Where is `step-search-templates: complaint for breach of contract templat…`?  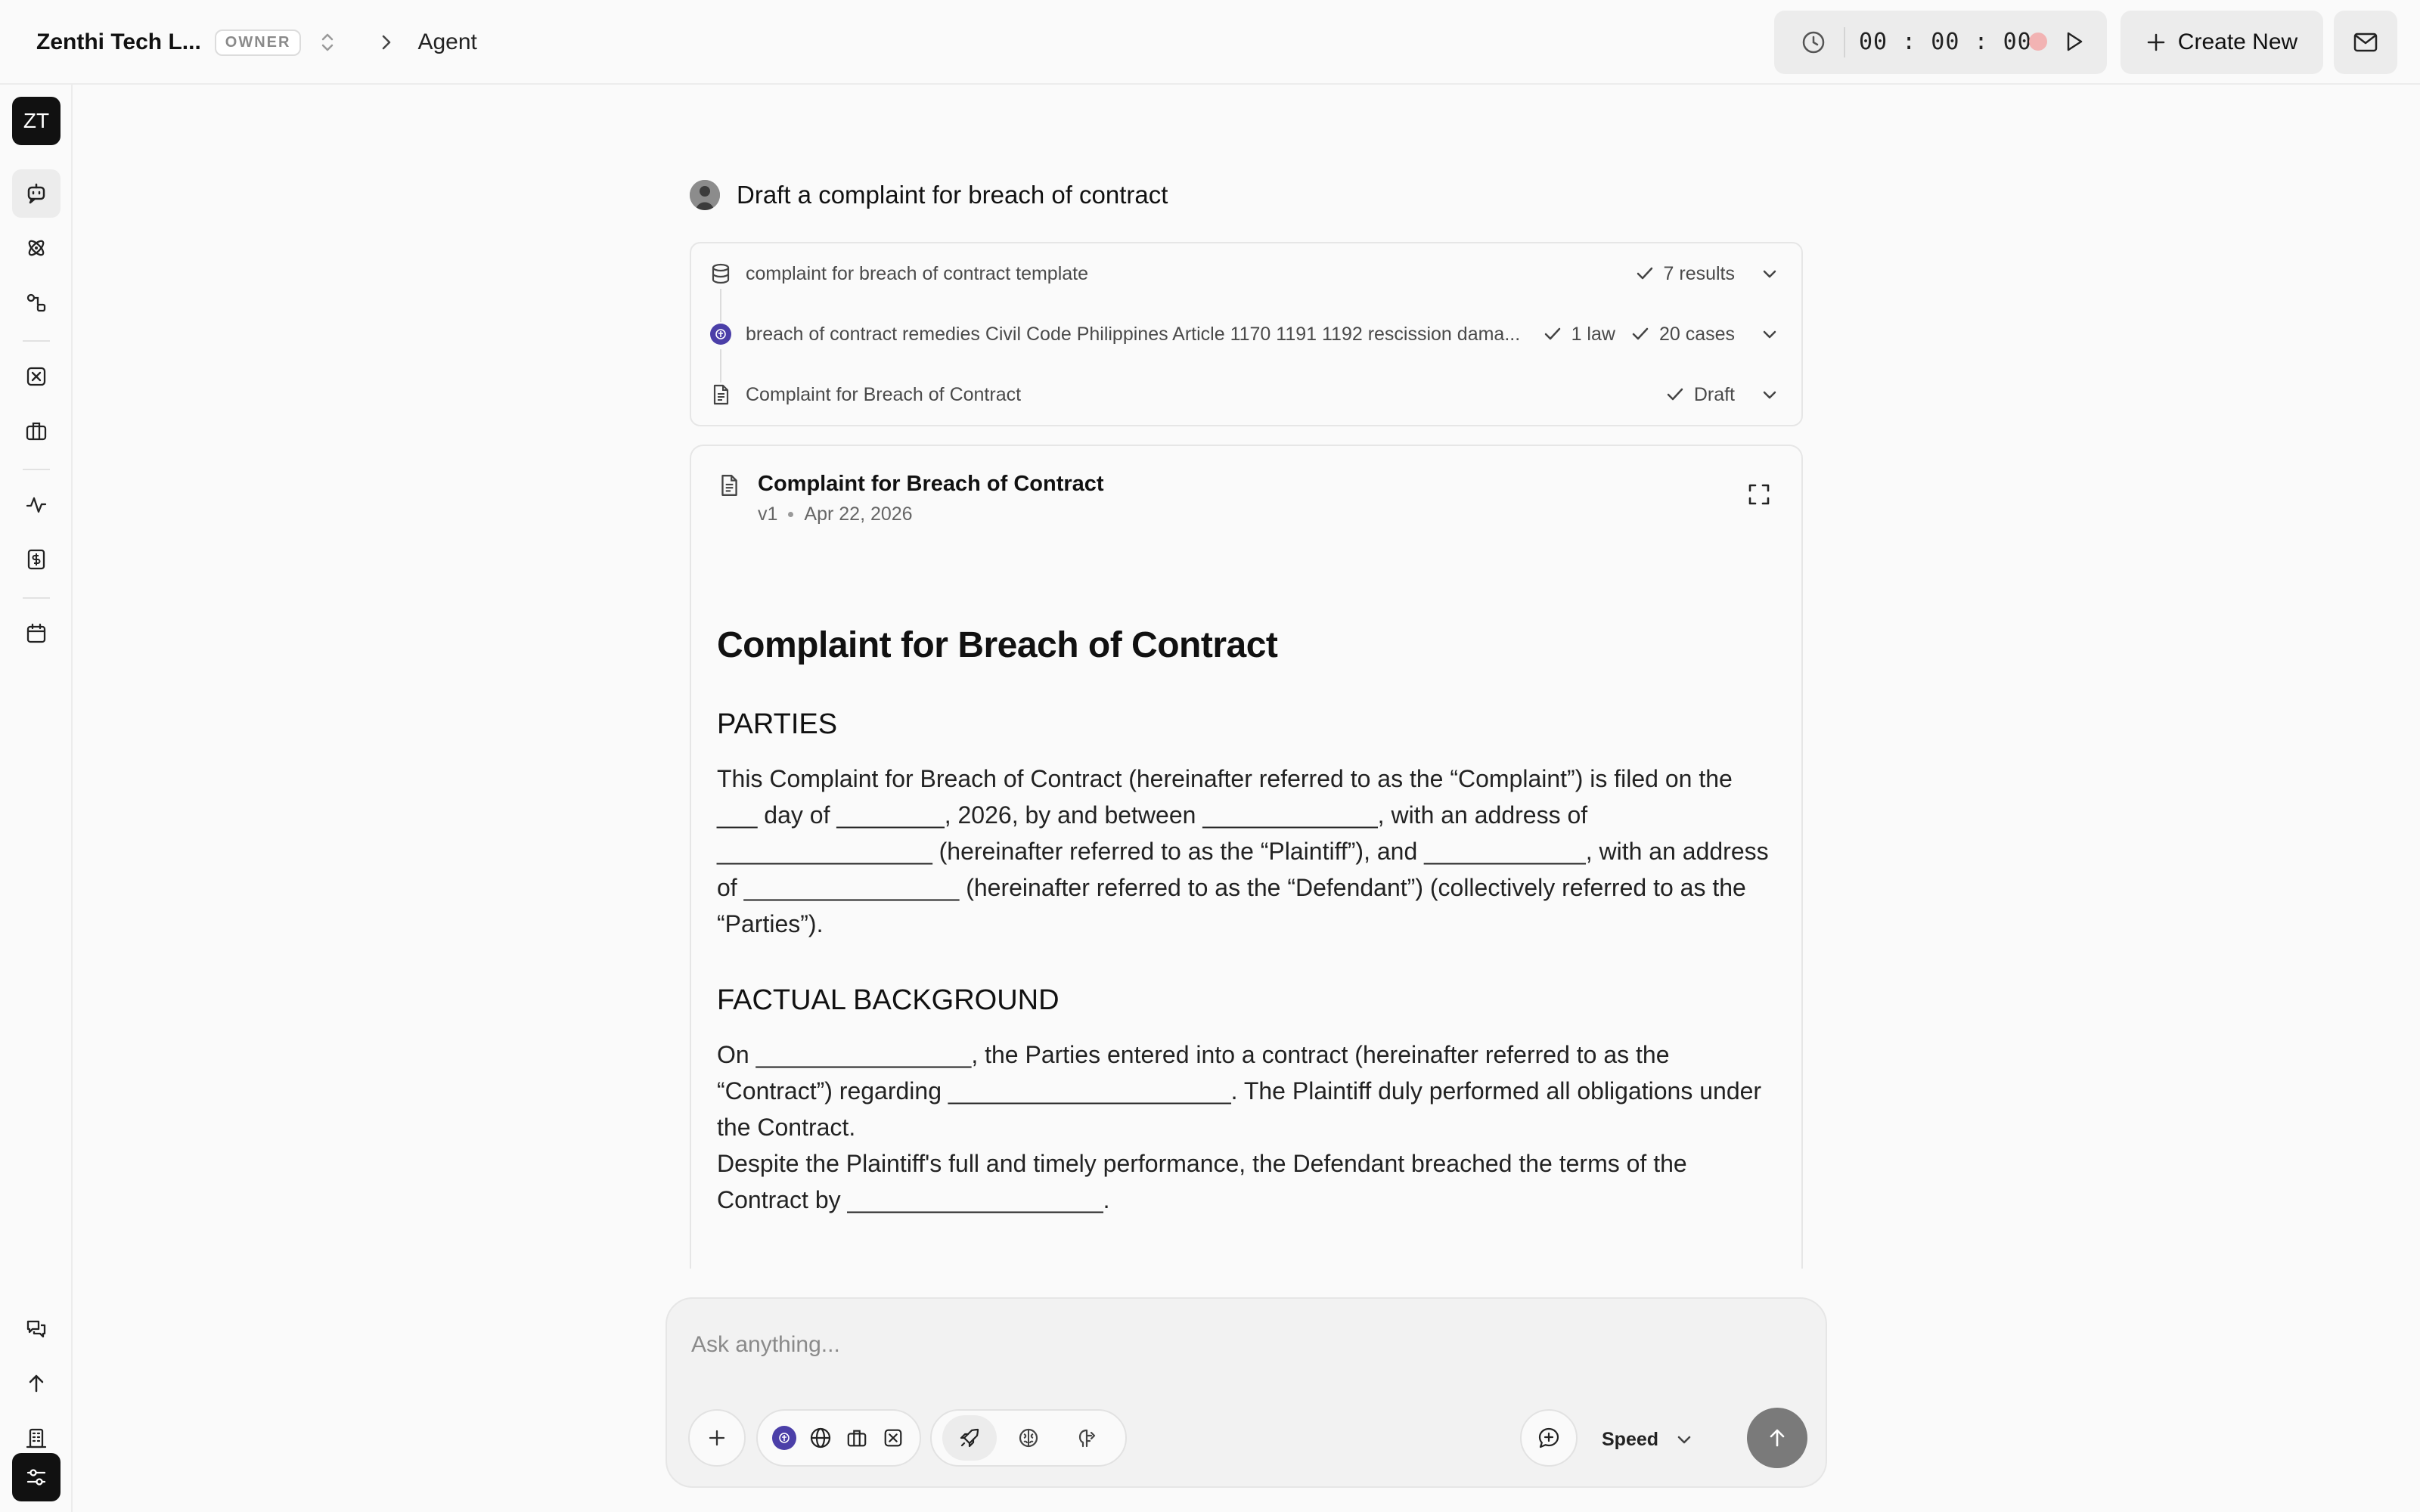
step-search-templates: complaint for breach of contract templat… is located at coordinates (1243, 274).